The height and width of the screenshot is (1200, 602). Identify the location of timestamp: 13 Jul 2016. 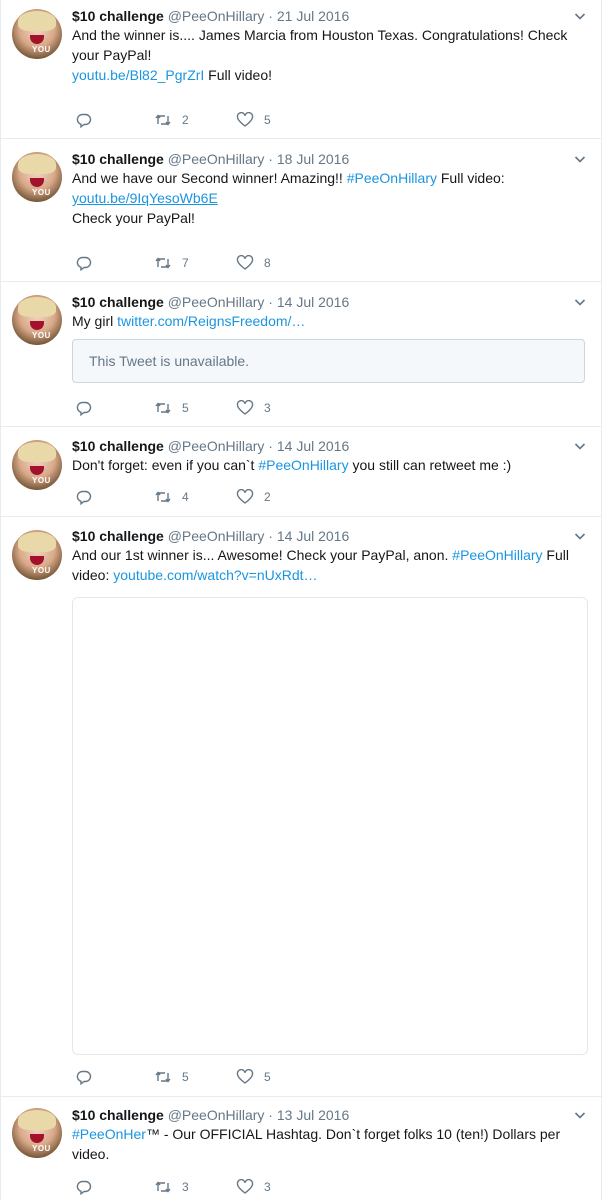
(313, 1115).